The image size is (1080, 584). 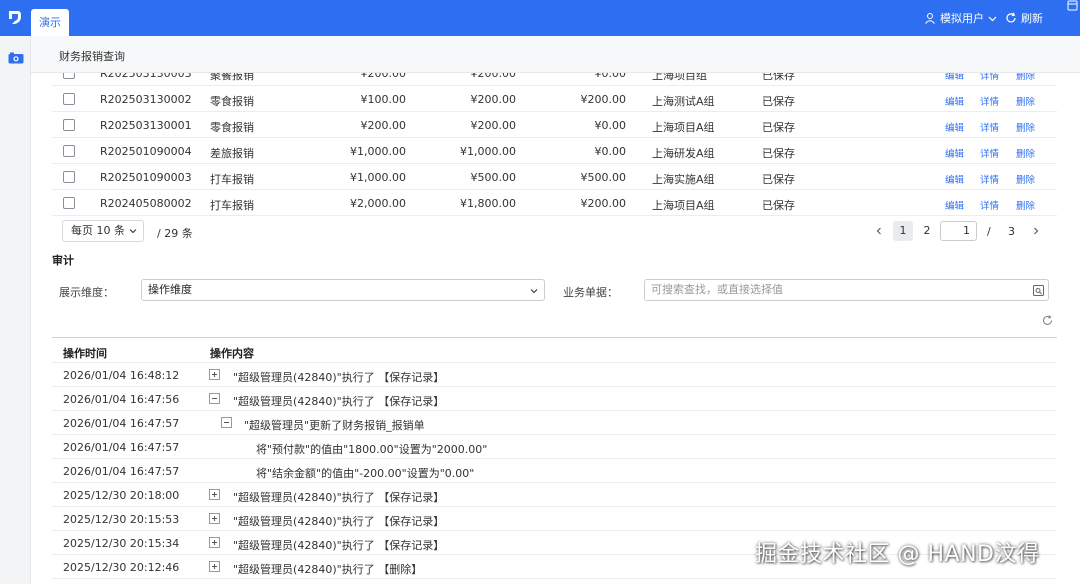 I want to click on user-menu: 模拟用户, so click(x=960, y=18).